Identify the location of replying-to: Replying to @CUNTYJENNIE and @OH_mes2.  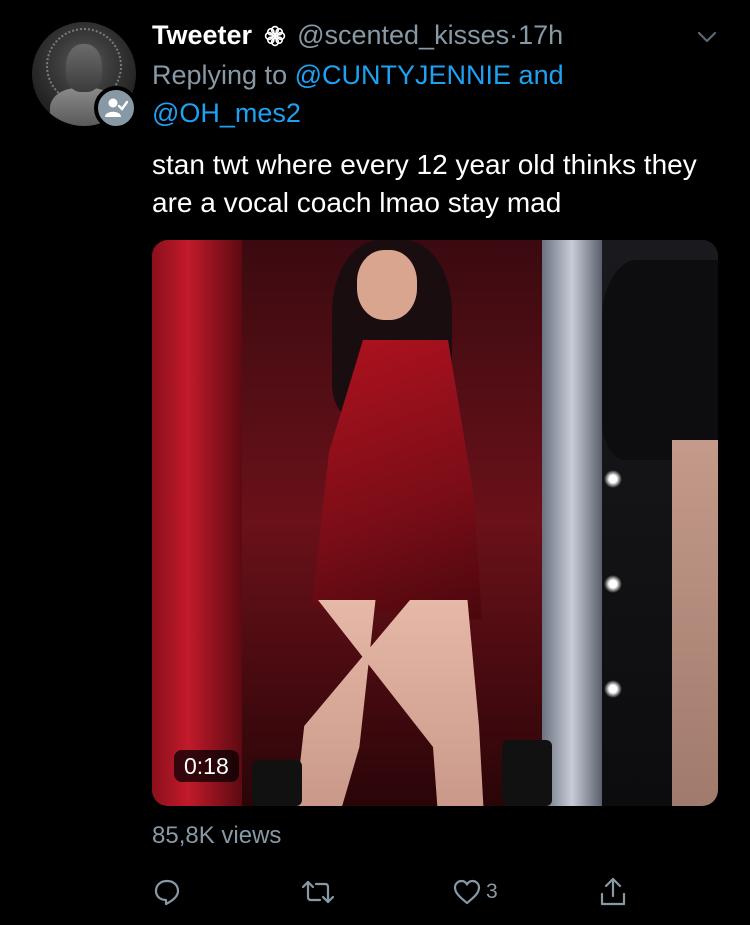
(431, 94).